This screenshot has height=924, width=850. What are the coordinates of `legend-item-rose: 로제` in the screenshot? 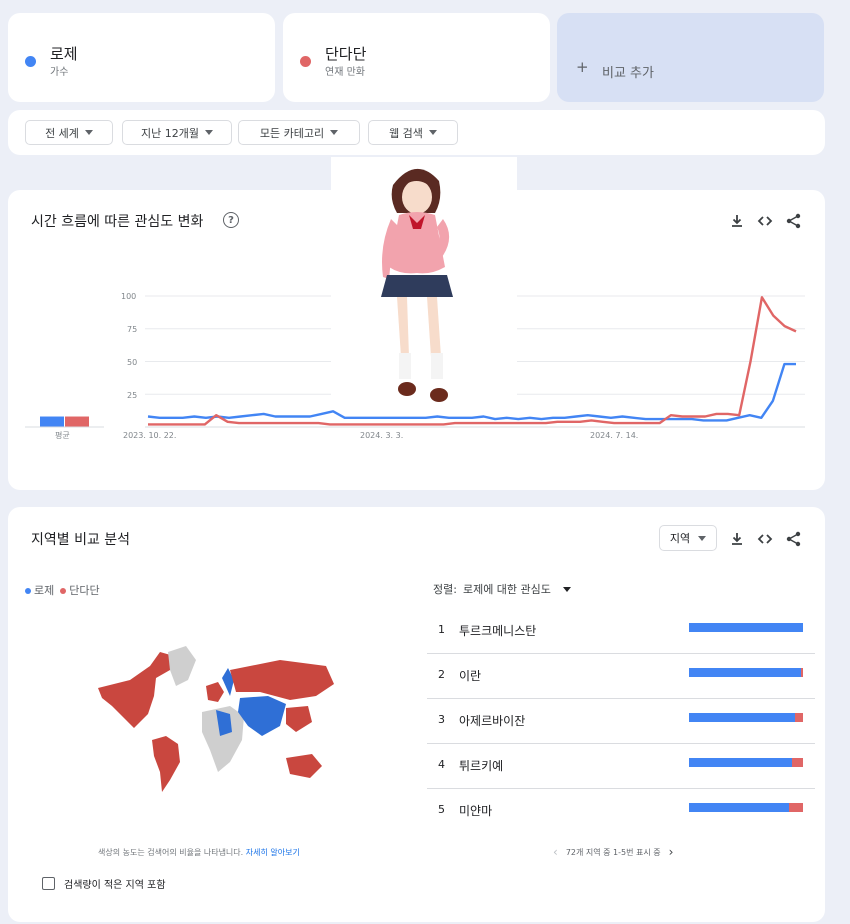 It's located at (39, 590).